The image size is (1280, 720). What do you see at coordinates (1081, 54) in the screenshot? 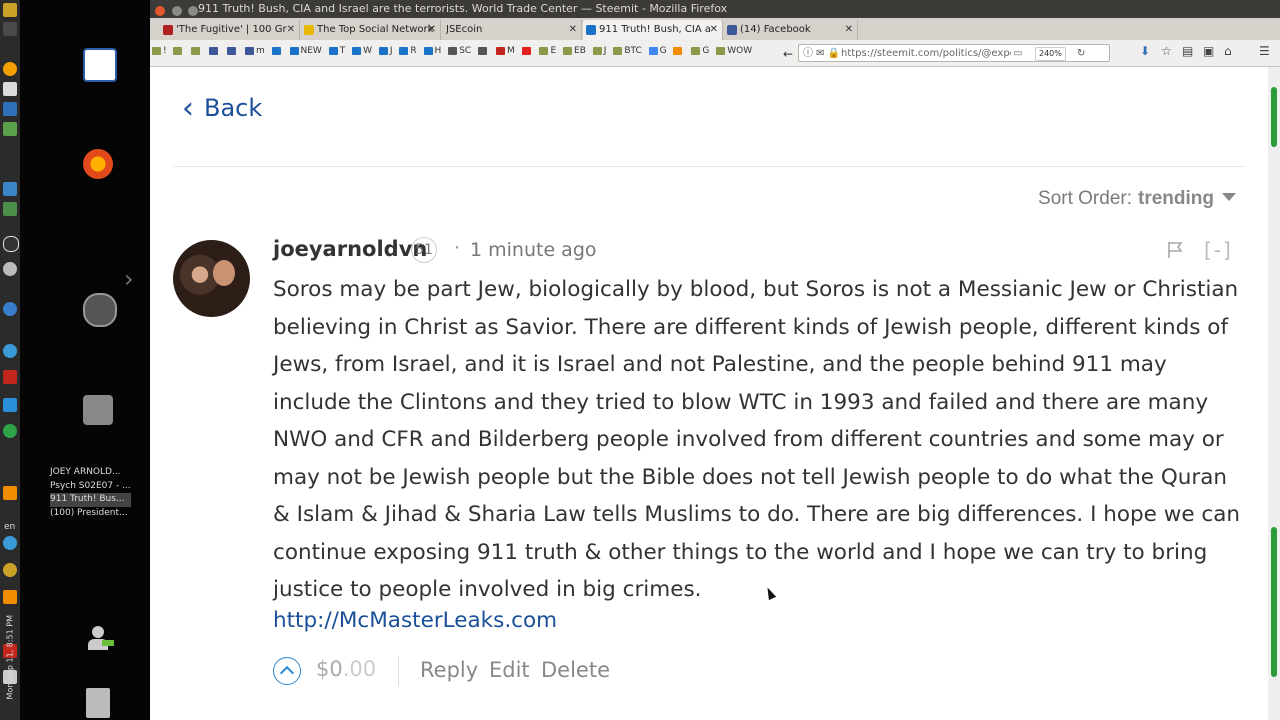
I see `reload-icon: ↻` at bounding box center [1081, 54].